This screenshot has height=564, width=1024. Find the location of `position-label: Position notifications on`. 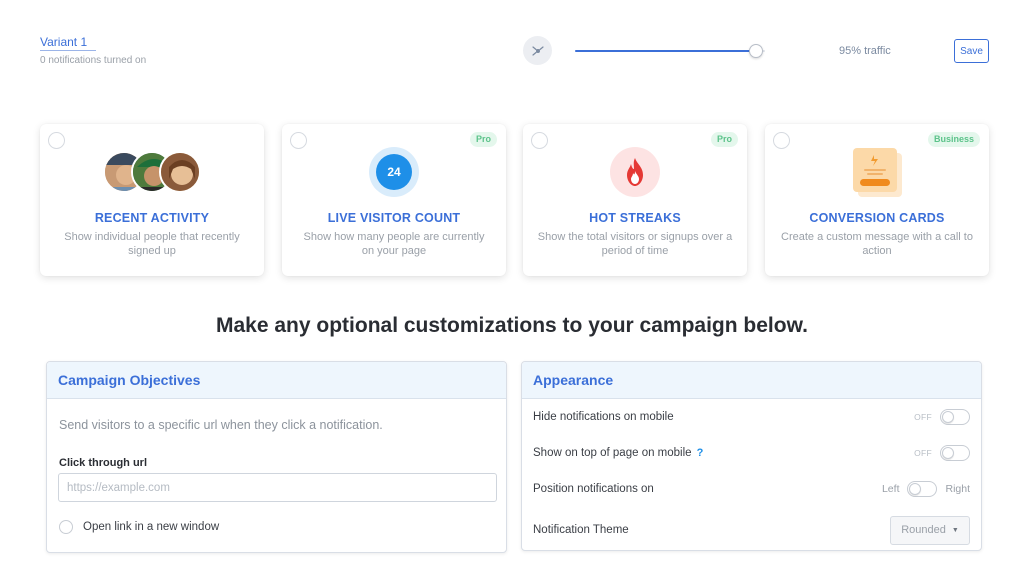

position-label: Position notifications on is located at coordinates (593, 489).